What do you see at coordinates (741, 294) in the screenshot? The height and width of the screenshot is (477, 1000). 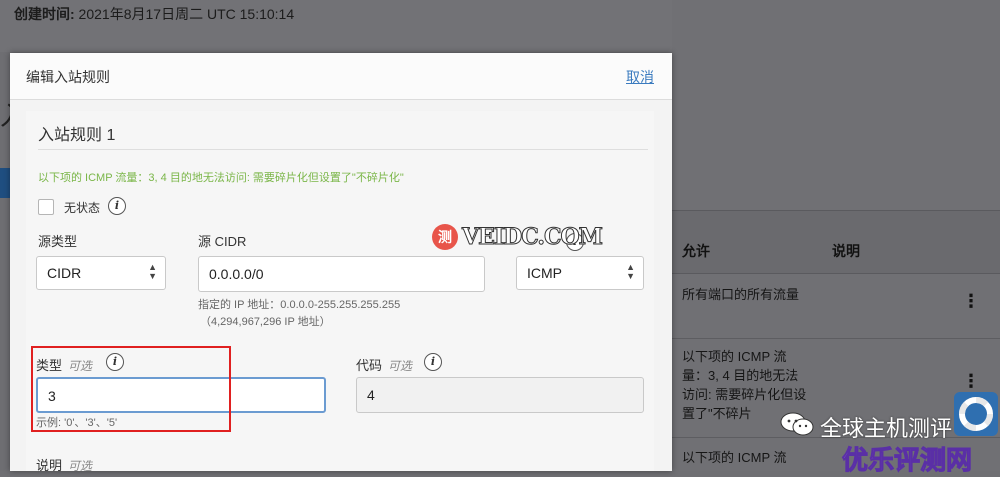 I see `row-allow-text: 所有端口的所有流量` at bounding box center [741, 294].